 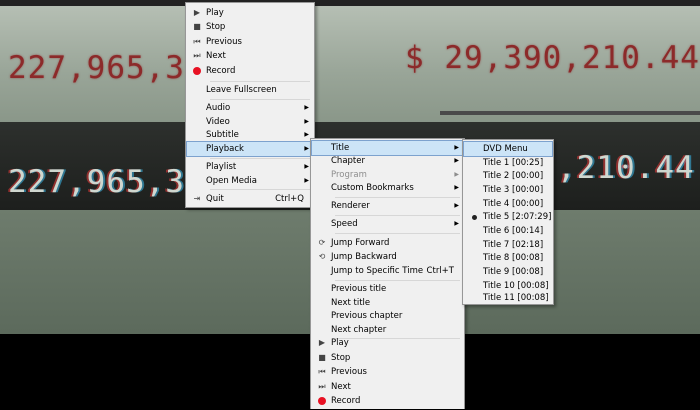 What do you see at coordinates (387, 206) in the screenshot?
I see `menu-item-renderer: Renderer ▶` at bounding box center [387, 206].